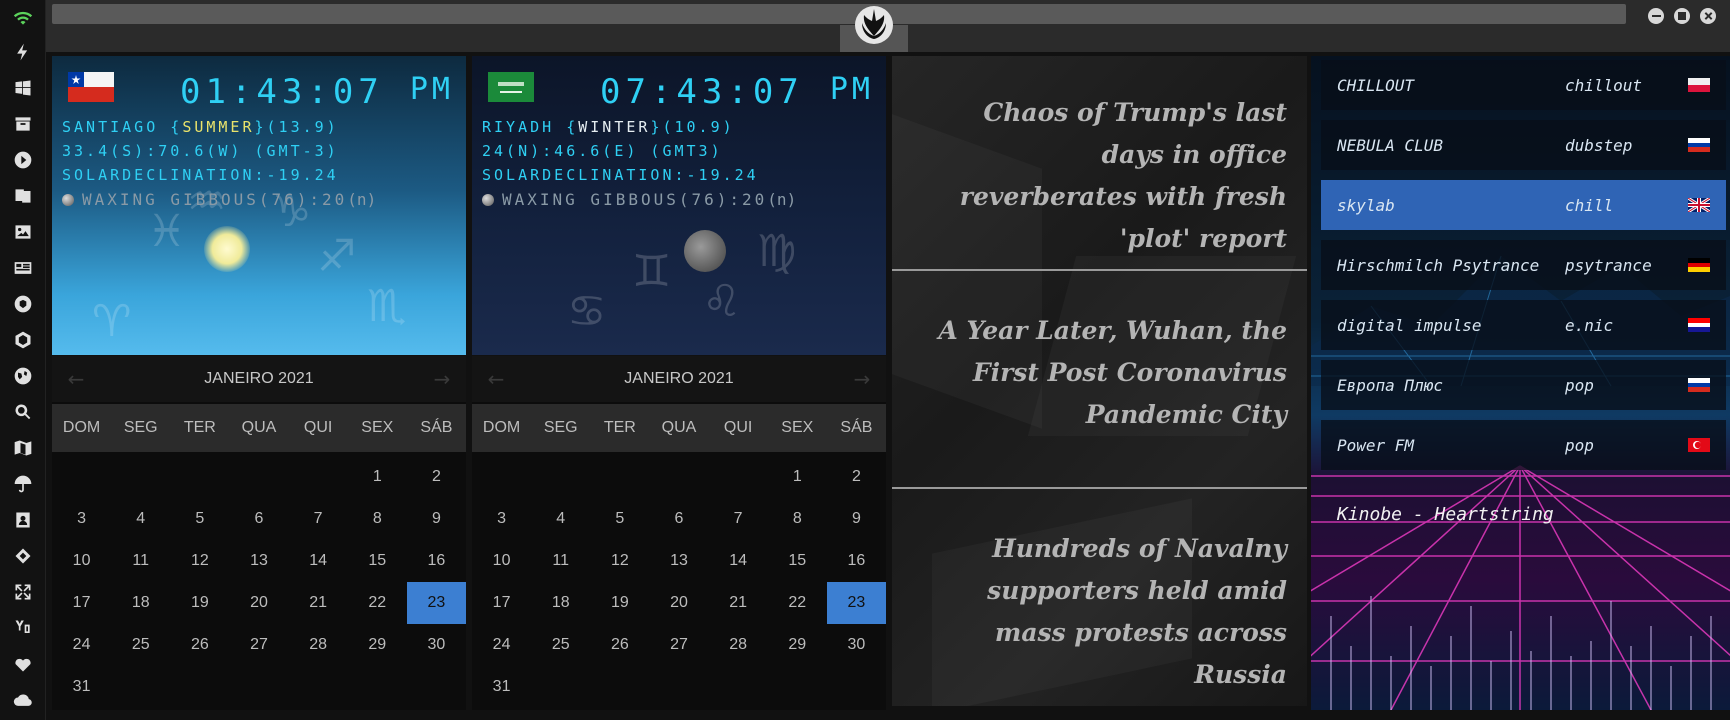 Image resolution: width=1730 pixels, height=720 pixels. Describe the element at coordinates (23, 556) in the screenshot. I see `tag-icon` at that location.